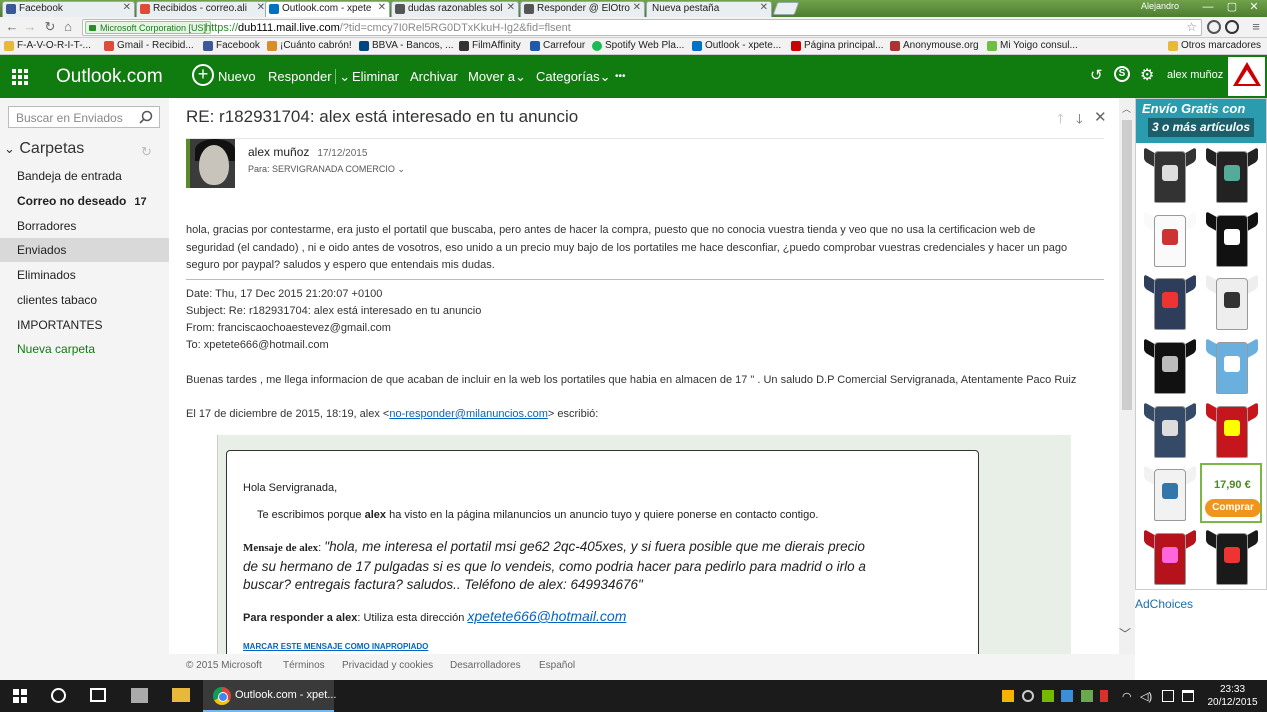 This screenshot has height=712, width=1267. Describe the element at coordinates (468, 414) in the screenshot. I see `quote-email-link: no-responder@milanuncios.com` at that location.